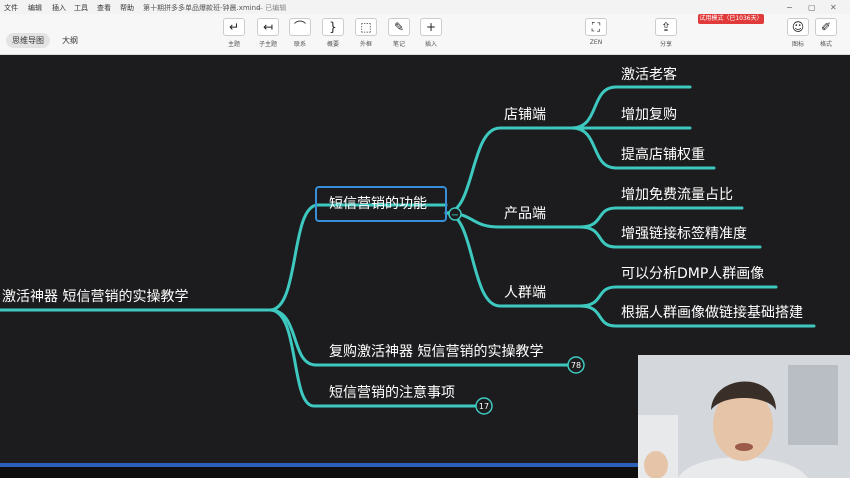 Image resolution: width=850 pixels, height=478 pixels. Describe the element at coordinates (127, 8) in the screenshot. I see `menu-help: 帮助` at that location.